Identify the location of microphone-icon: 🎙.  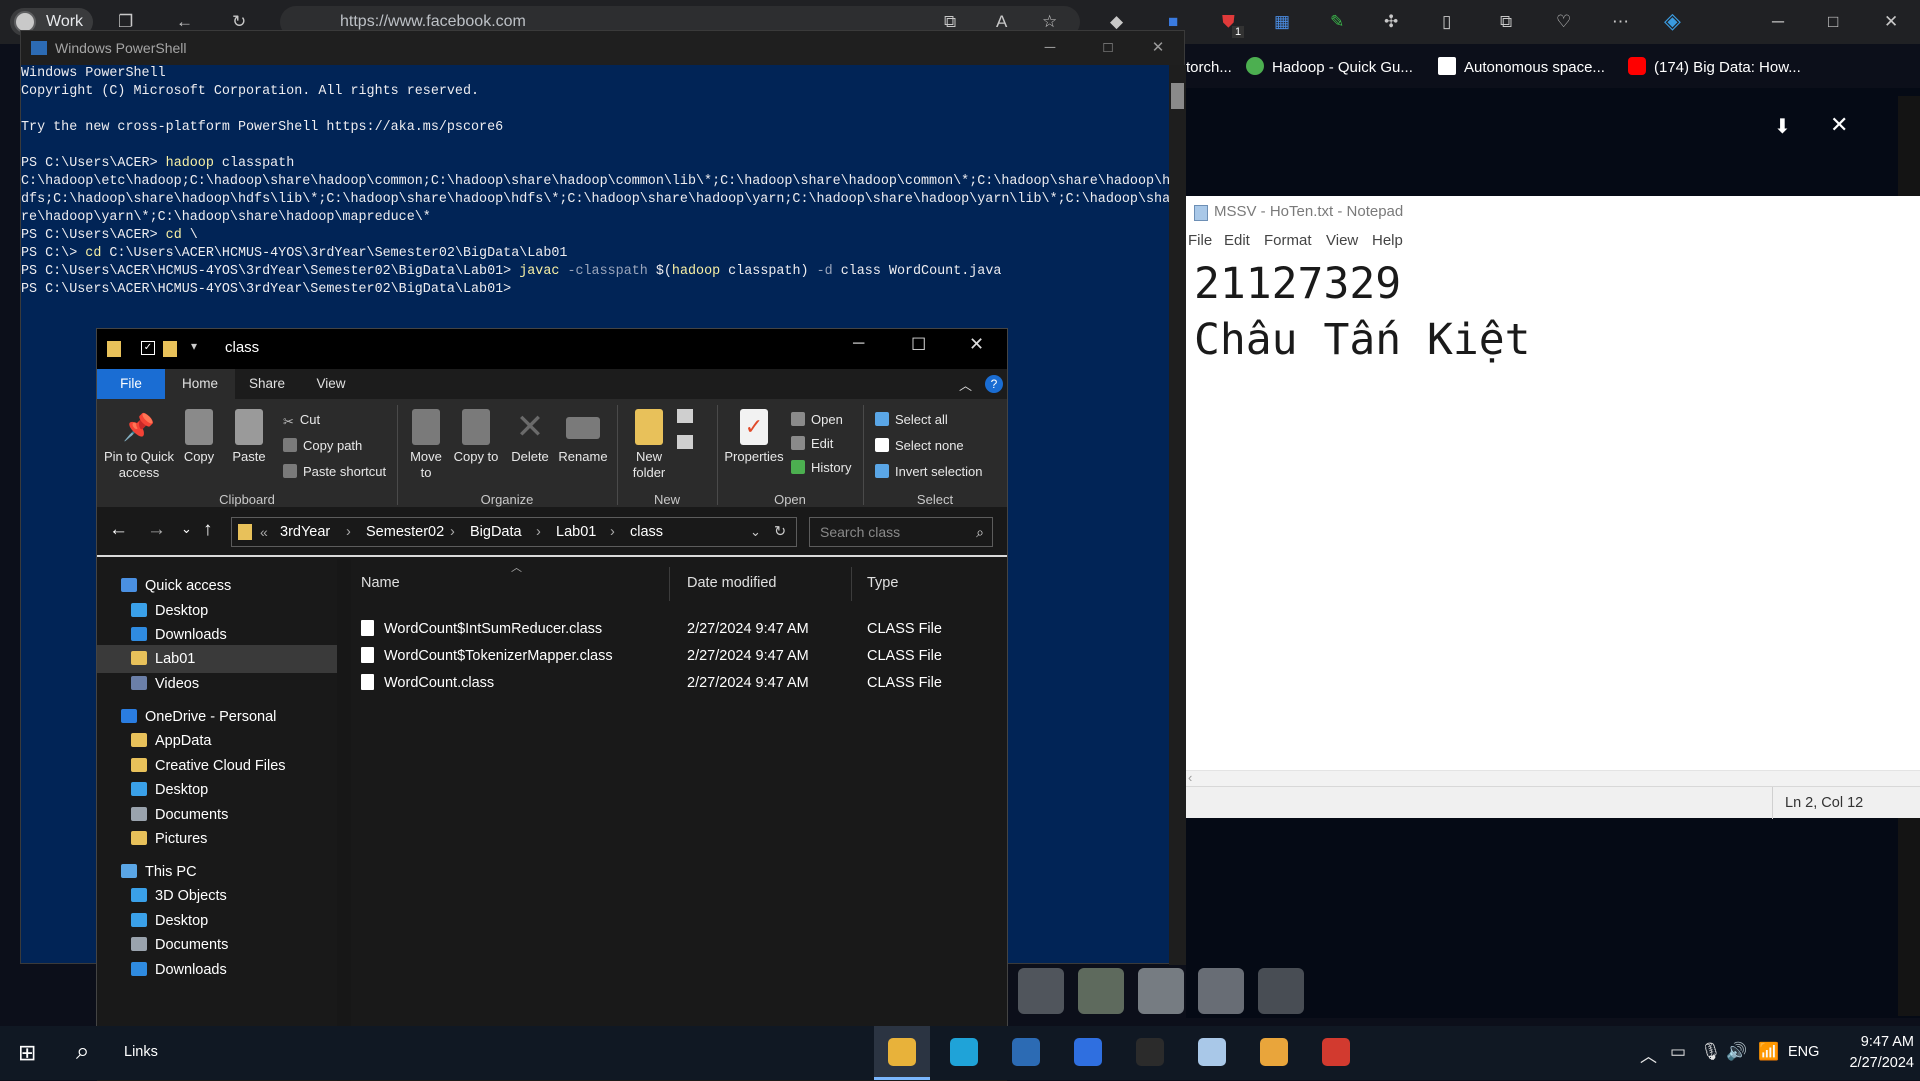
(1711, 1052).